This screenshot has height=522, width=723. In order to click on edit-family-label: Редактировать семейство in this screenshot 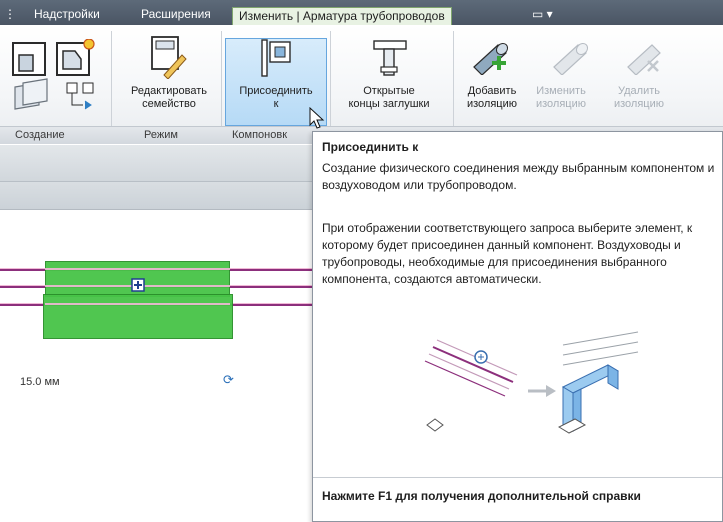, I will do `click(169, 97)`.